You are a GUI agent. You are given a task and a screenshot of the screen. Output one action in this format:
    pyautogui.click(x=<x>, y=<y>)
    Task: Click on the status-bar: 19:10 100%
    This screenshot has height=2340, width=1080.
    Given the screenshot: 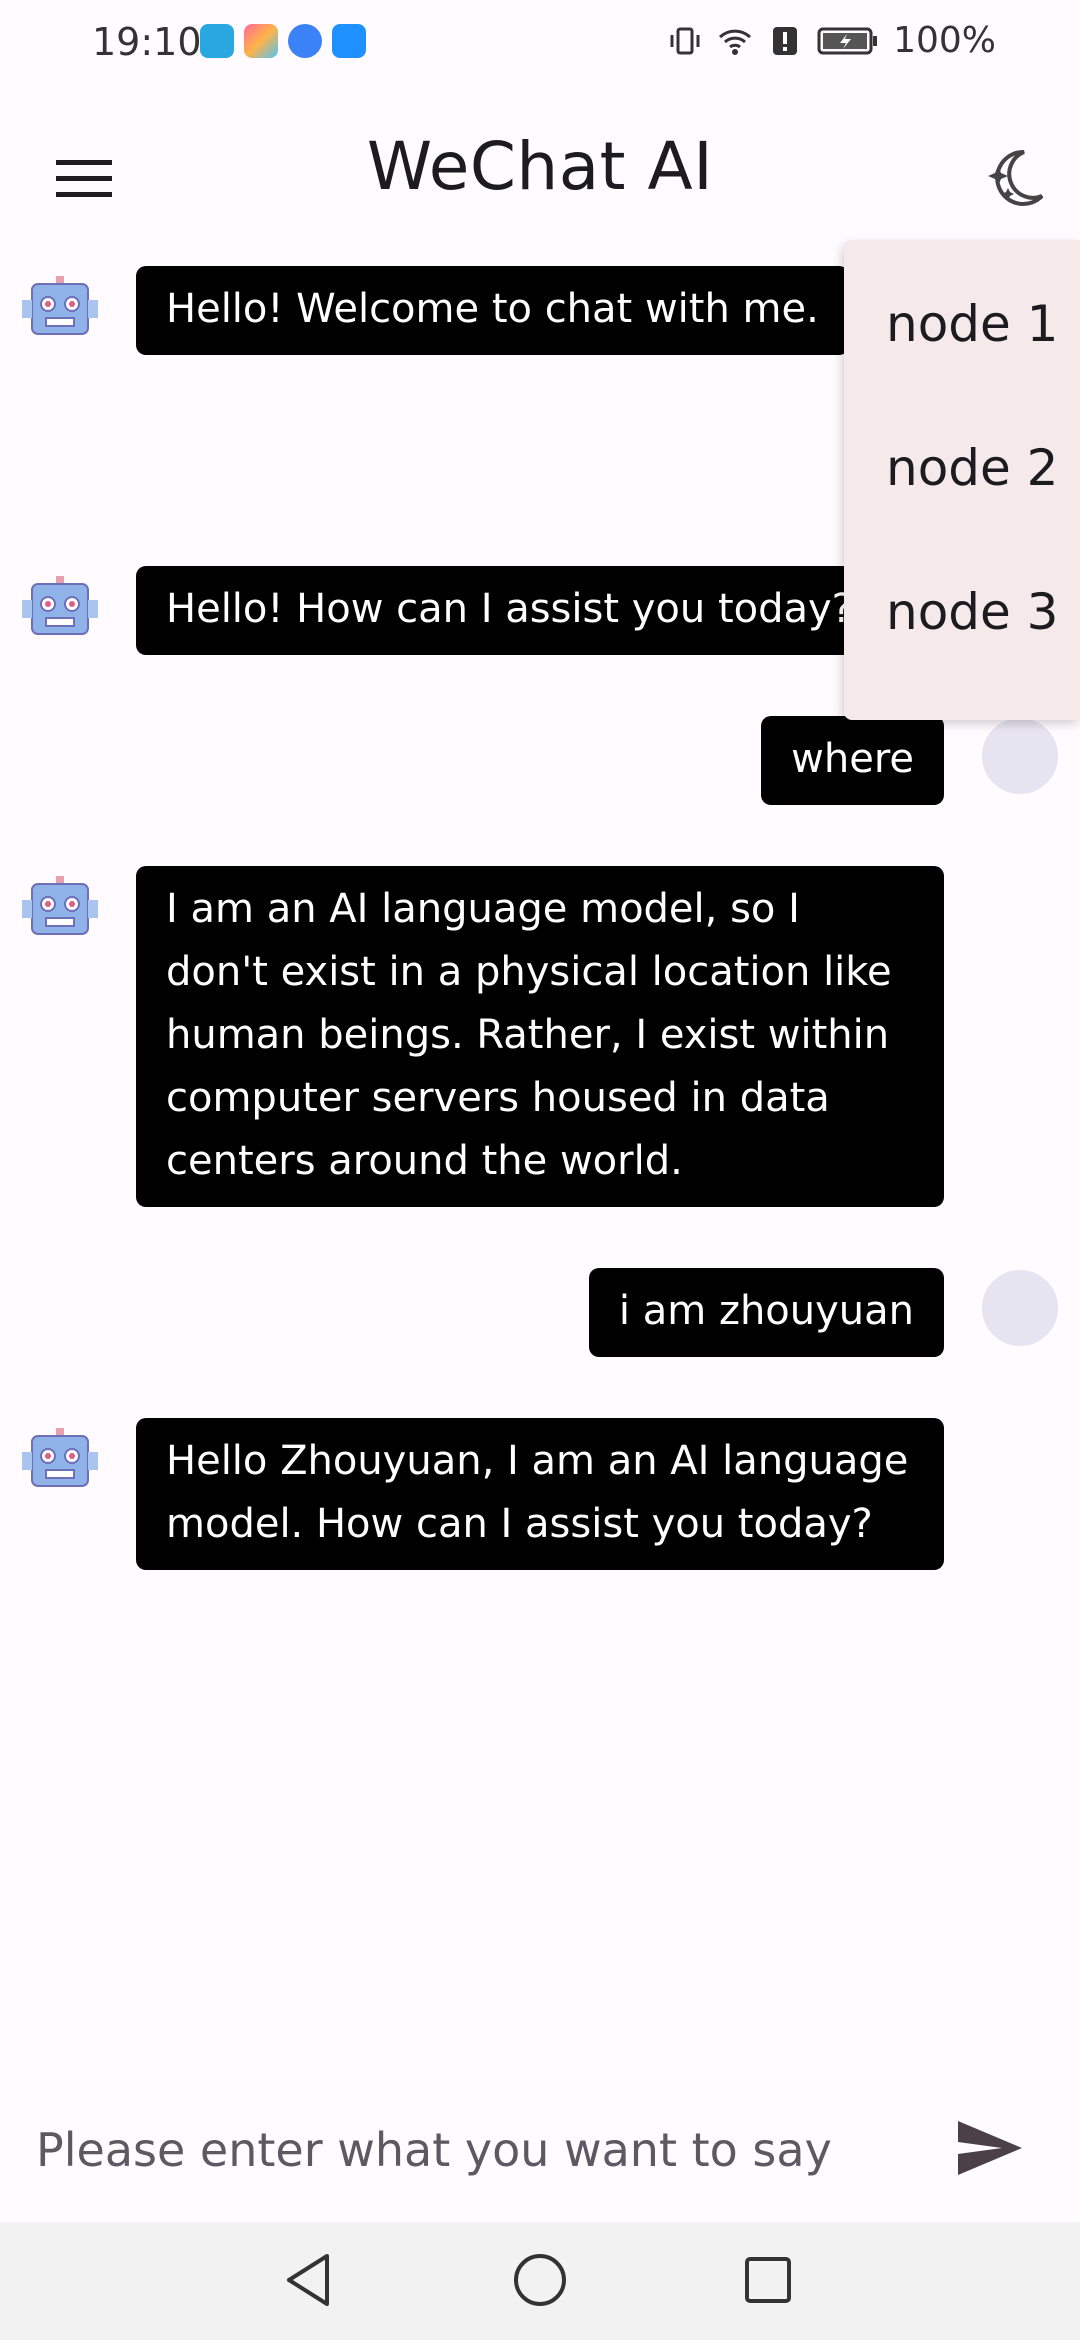 What is the action you would take?
    pyautogui.click(x=540, y=44)
    